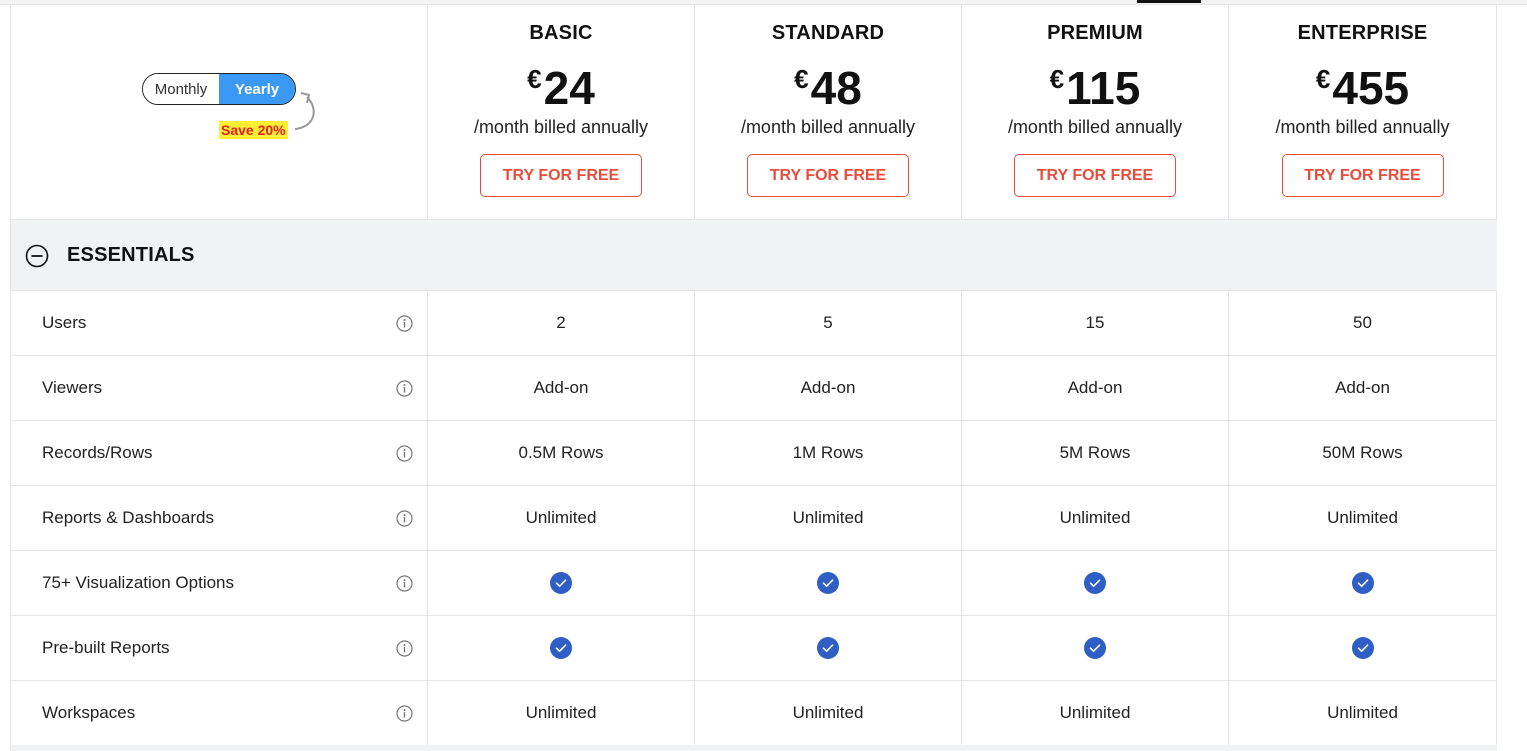  What do you see at coordinates (828, 453) in the screenshot?
I see `feature-value: 1M Rows` at bounding box center [828, 453].